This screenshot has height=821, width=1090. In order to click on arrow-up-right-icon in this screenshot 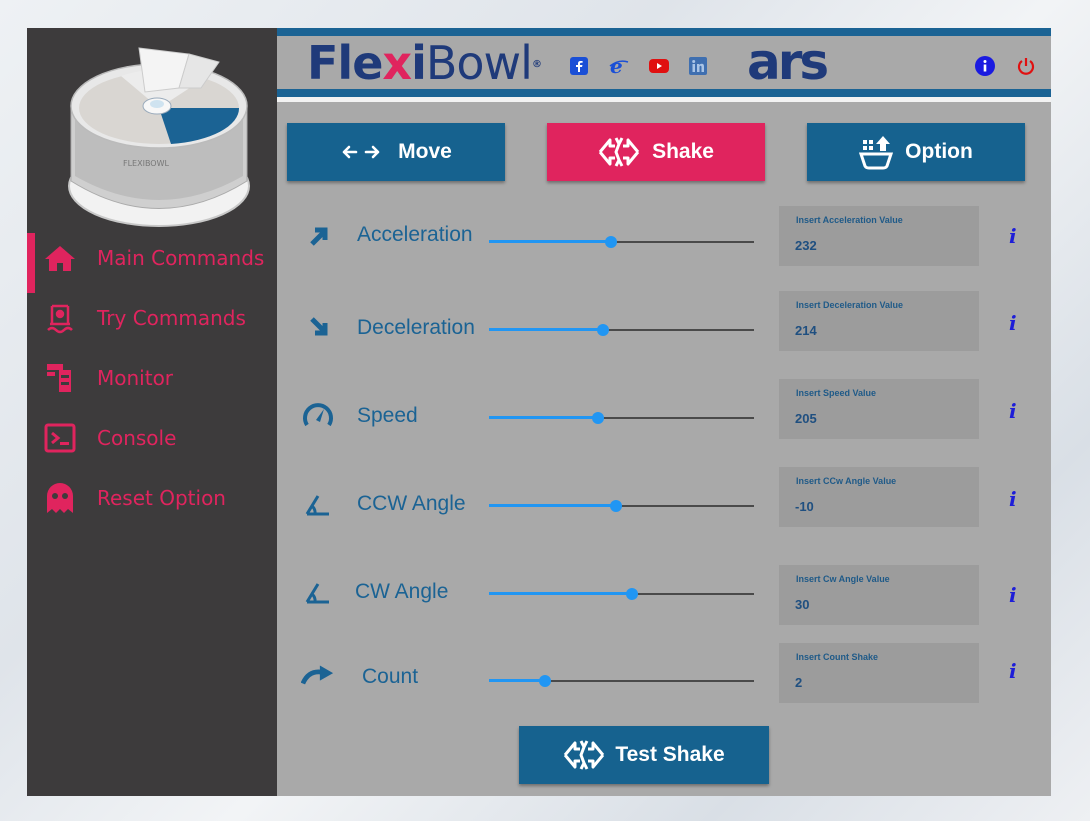, I will do `click(318, 236)`.